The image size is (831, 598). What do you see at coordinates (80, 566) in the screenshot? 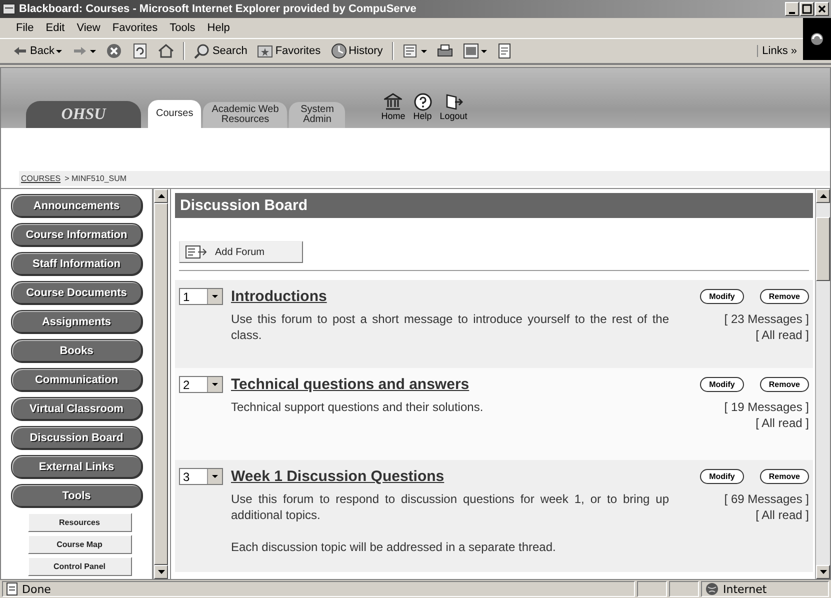
I see `nav-sub-button: Control Panel` at bounding box center [80, 566].